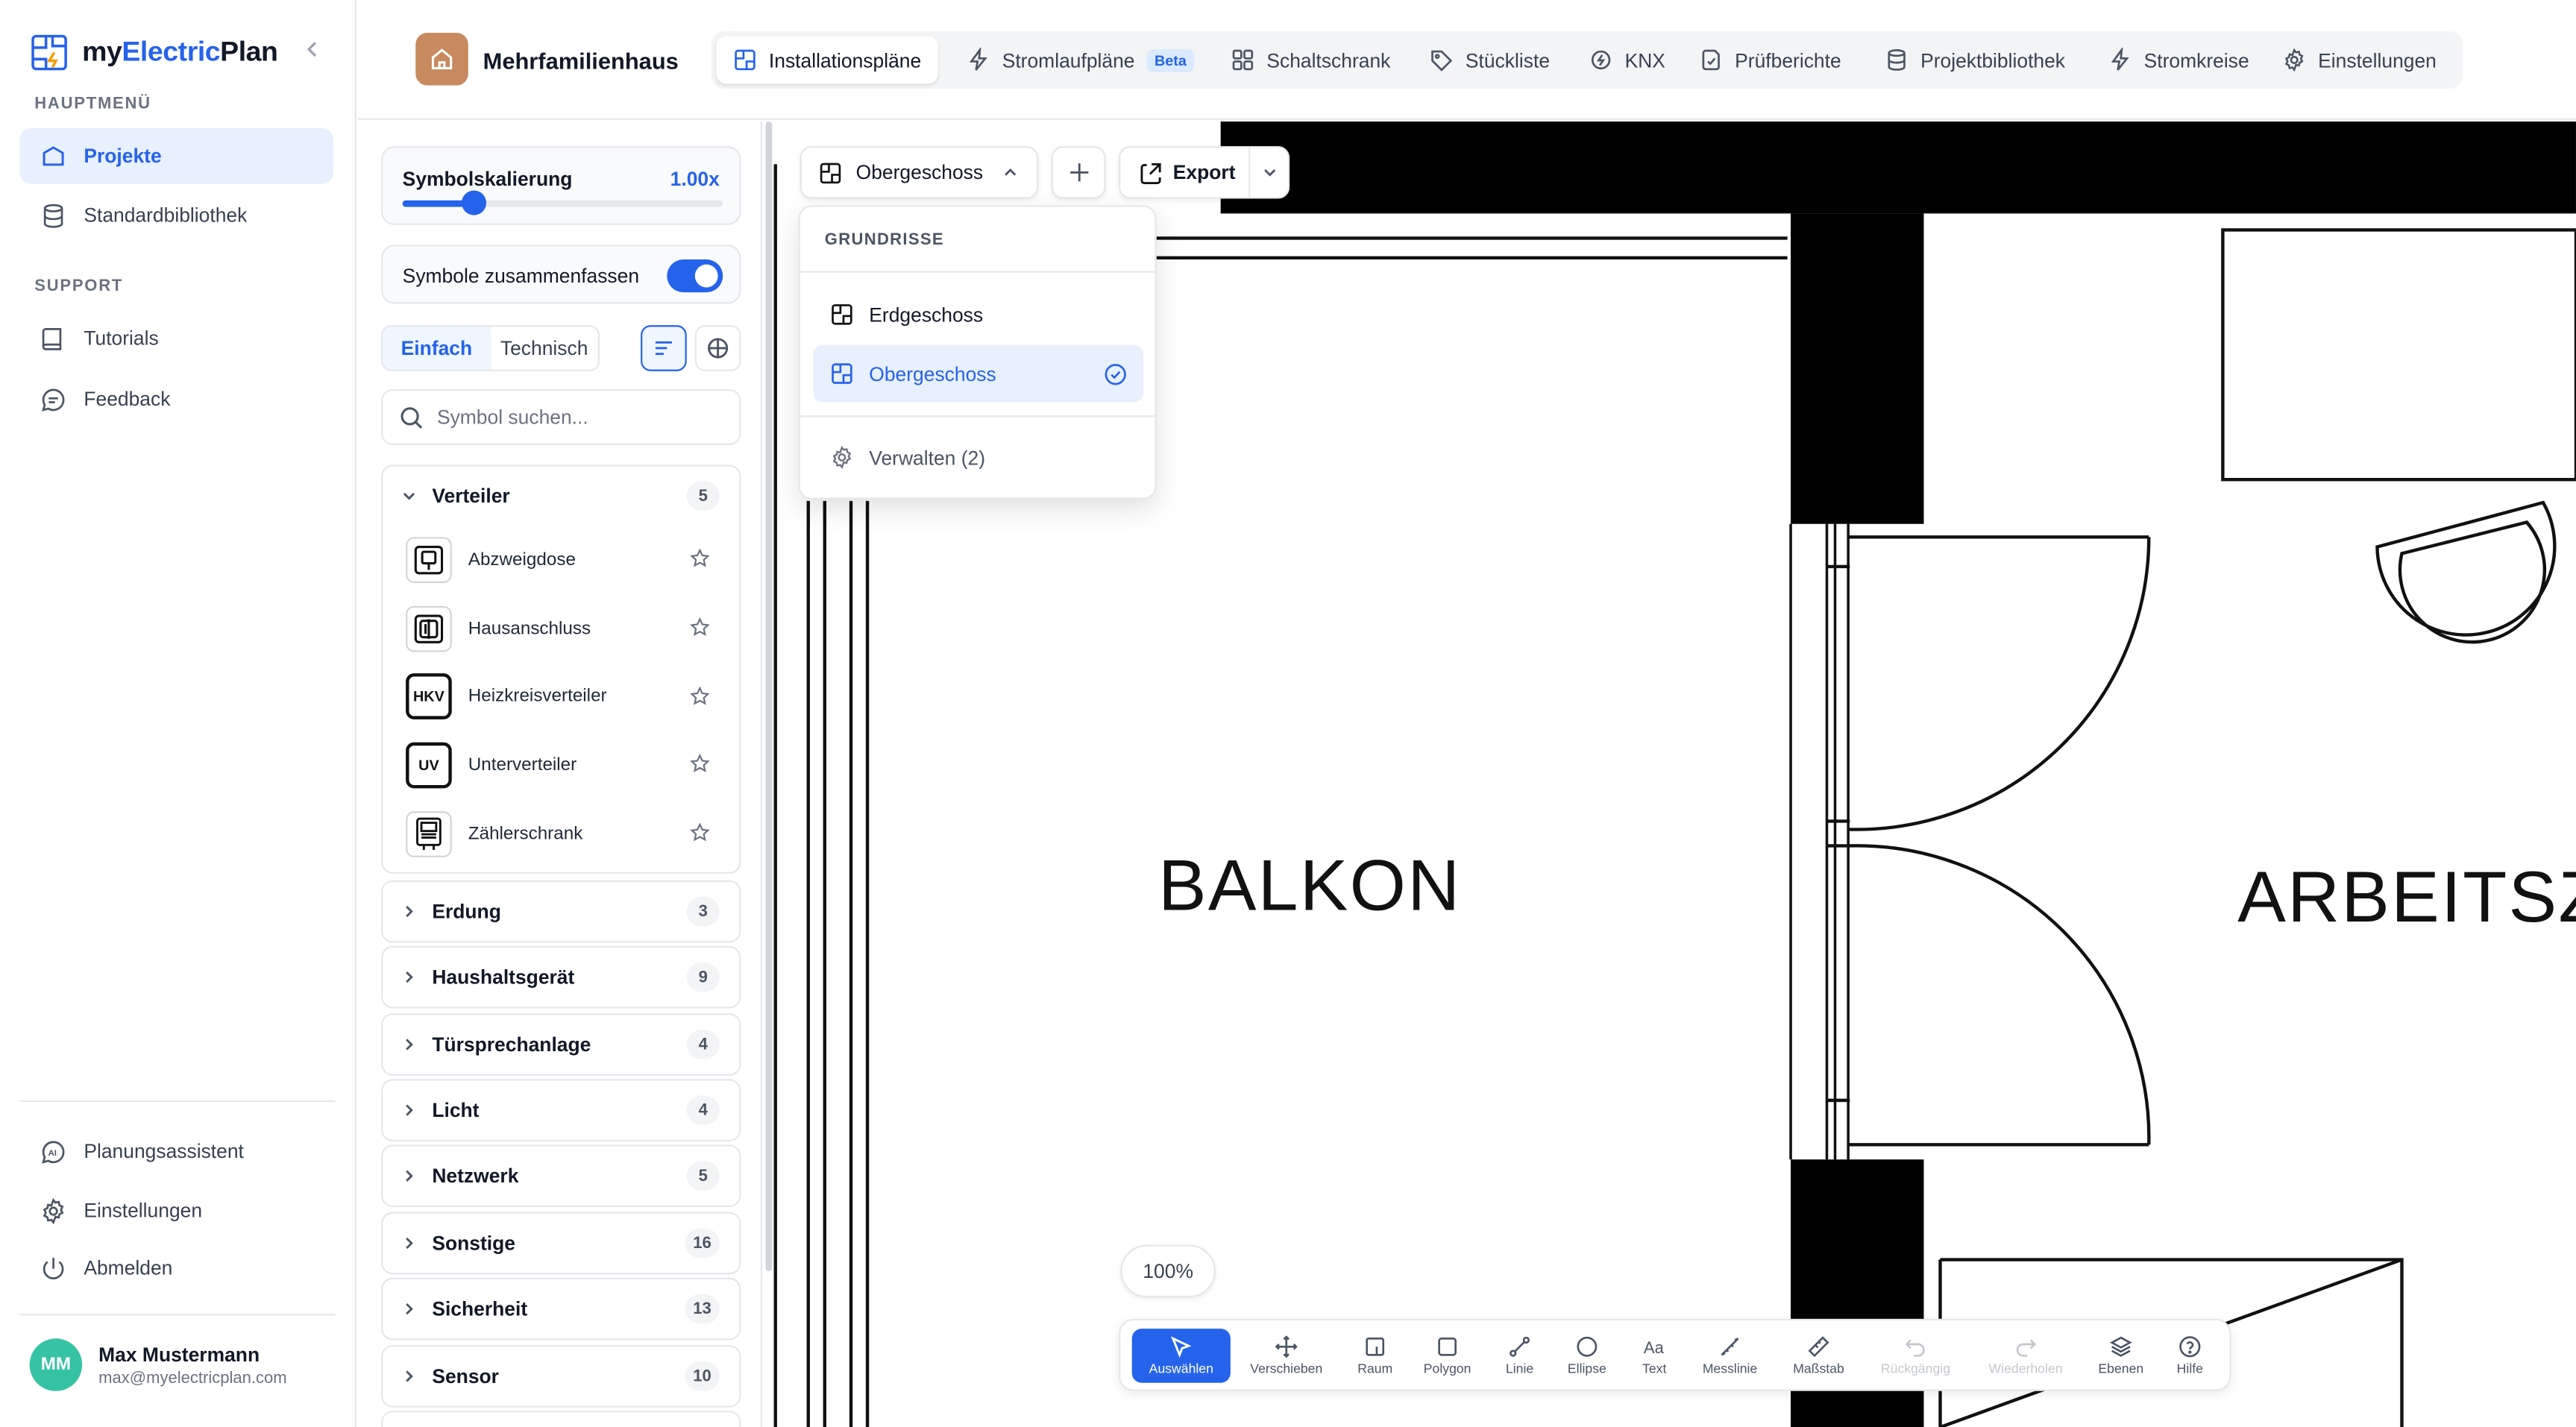 This screenshot has height=1427, width=2576. Describe the element at coordinates (409, 1044) in the screenshot. I see `chevron-right-icon` at that location.